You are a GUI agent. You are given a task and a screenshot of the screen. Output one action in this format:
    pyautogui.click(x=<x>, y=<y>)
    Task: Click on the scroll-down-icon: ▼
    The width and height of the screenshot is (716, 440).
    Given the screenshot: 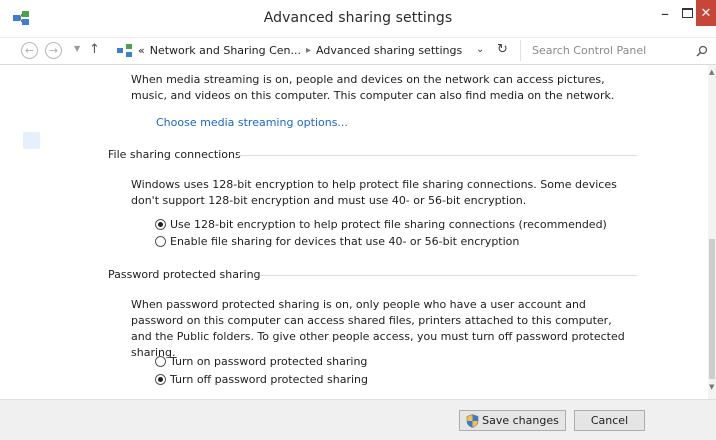 What is the action you would take?
    pyautogui.click(x=711, y=387)
    